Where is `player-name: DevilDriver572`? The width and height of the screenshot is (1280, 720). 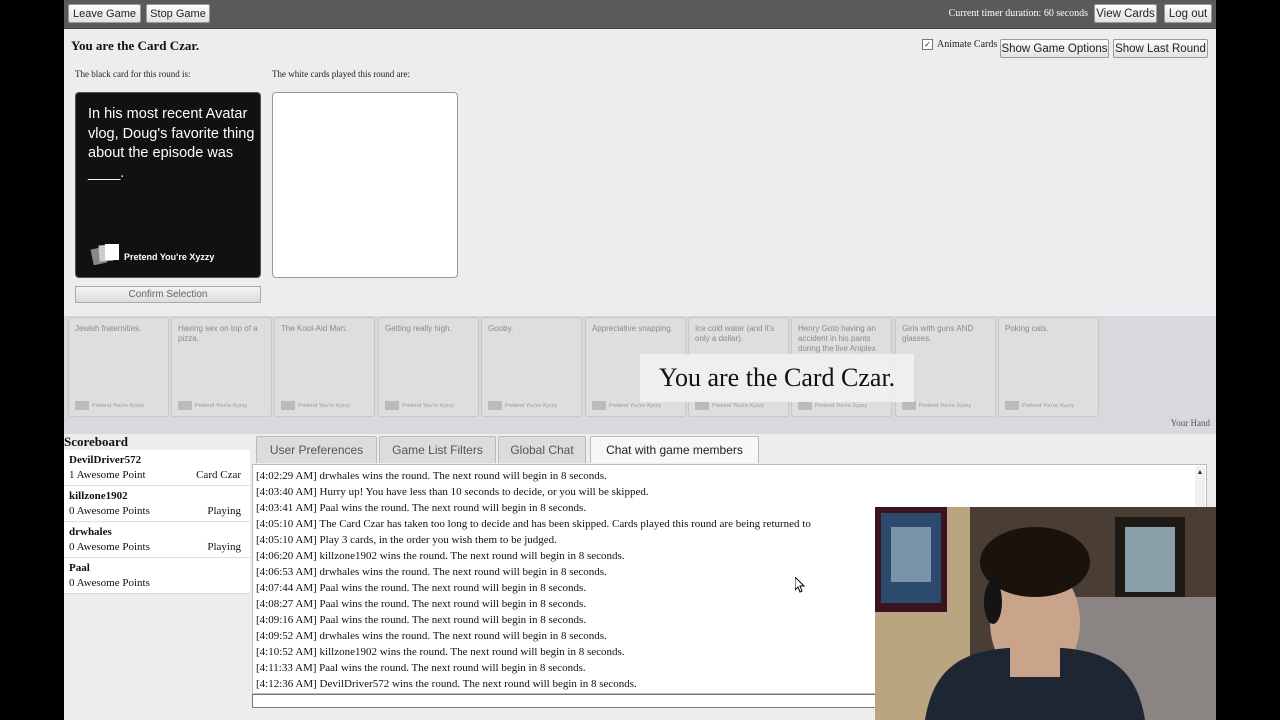 player-name: DevilDriver572 is located at coordinates (105, 460).